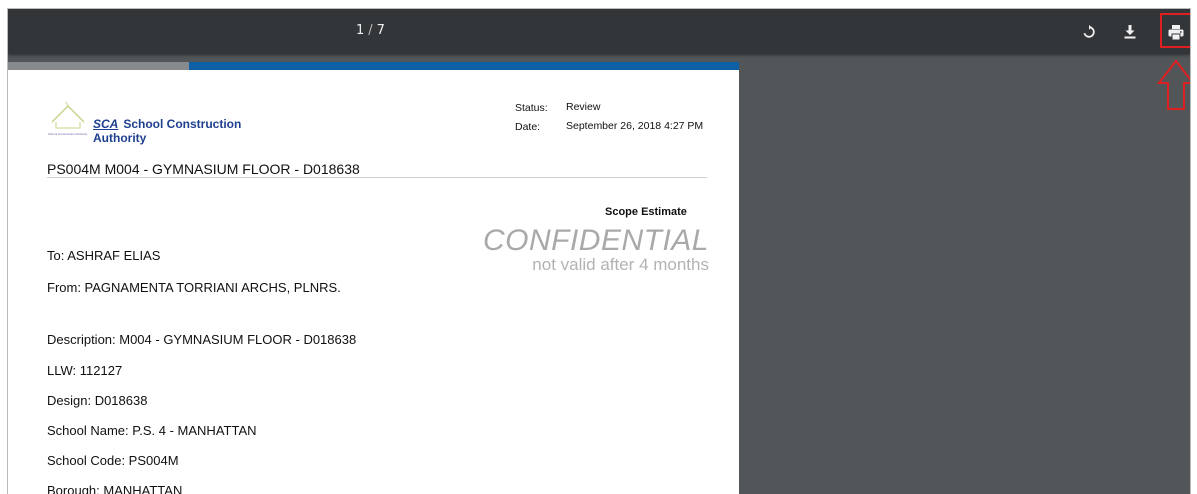  What do you see at coordinates (104, 255) in the screenshot?
I see `to-field: To: ASHRAF ELIAS` at bounding box center [104, 255].